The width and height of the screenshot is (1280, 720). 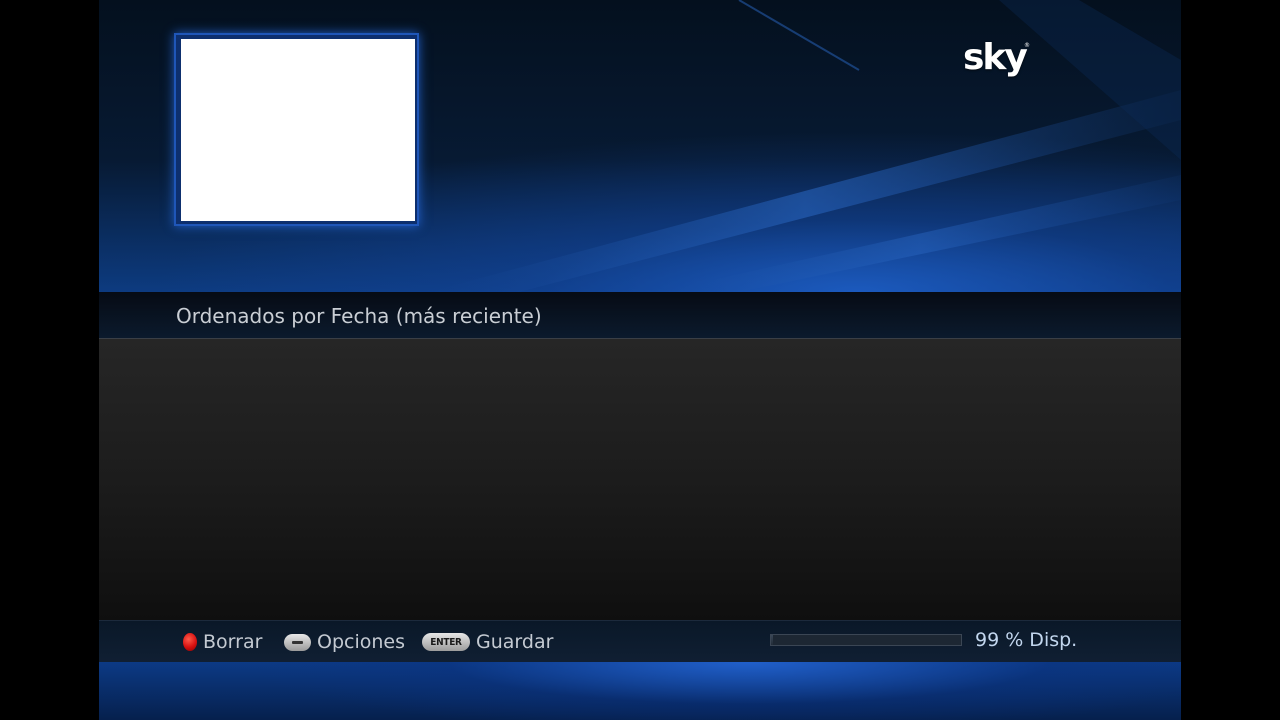 I want to click on footer-background, so click(x=640, y=691).